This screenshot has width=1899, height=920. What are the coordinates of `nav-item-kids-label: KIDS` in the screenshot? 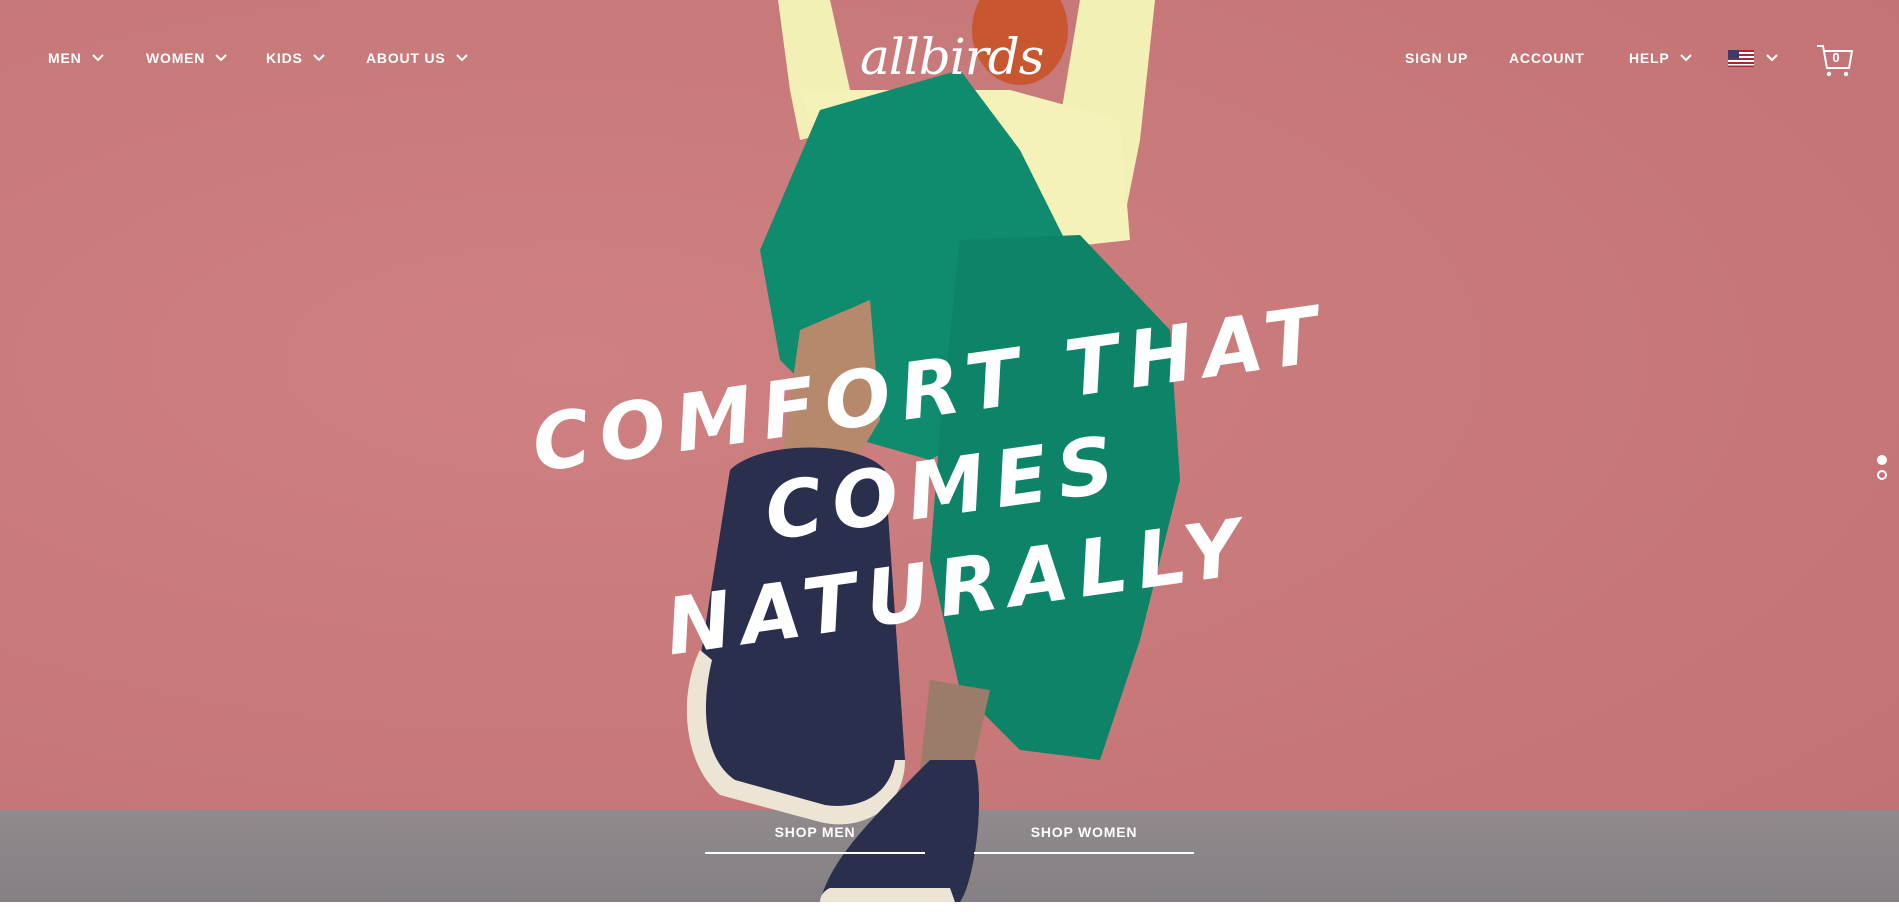 It's located at (284, 58).